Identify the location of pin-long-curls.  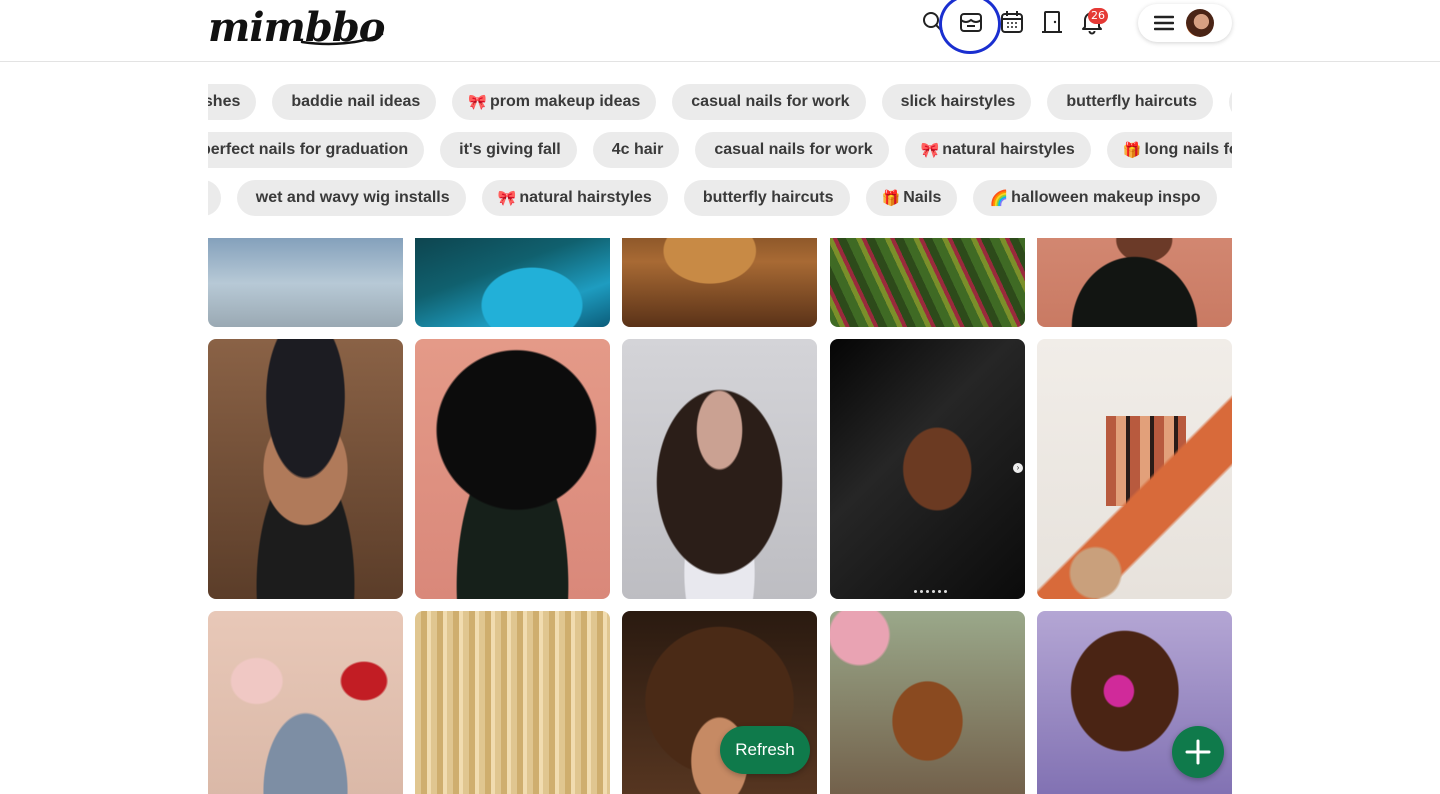
(719, 469).